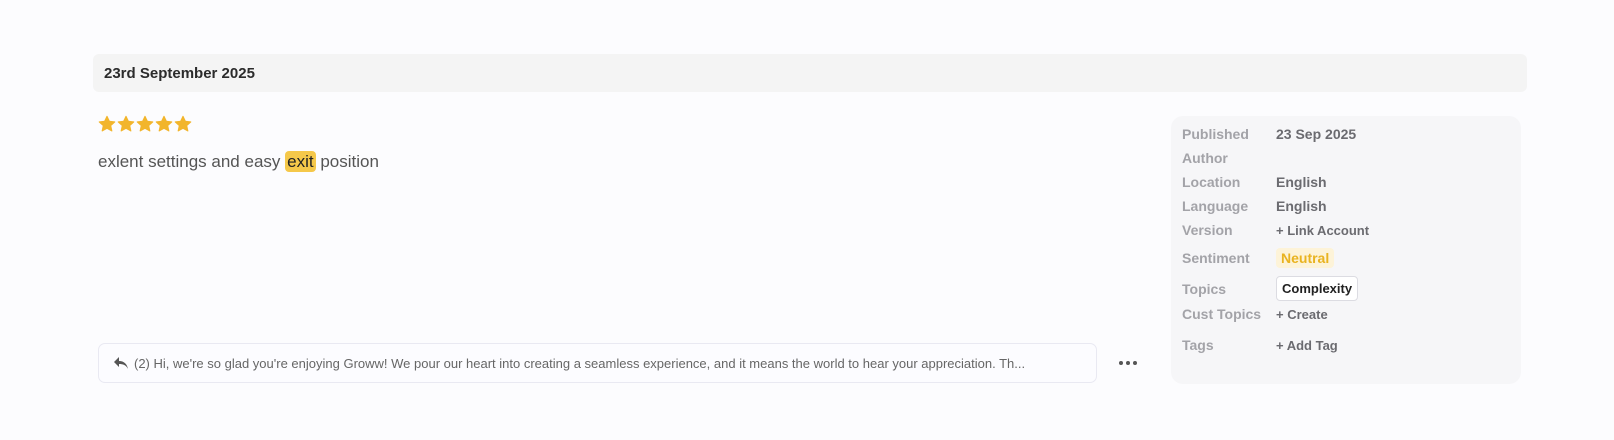 The image size is (1614, 440). What do you see at coordinates (1301, 206) in the screenshot?
I see `meta-value-language: English` at bounding box center [1301, 206].